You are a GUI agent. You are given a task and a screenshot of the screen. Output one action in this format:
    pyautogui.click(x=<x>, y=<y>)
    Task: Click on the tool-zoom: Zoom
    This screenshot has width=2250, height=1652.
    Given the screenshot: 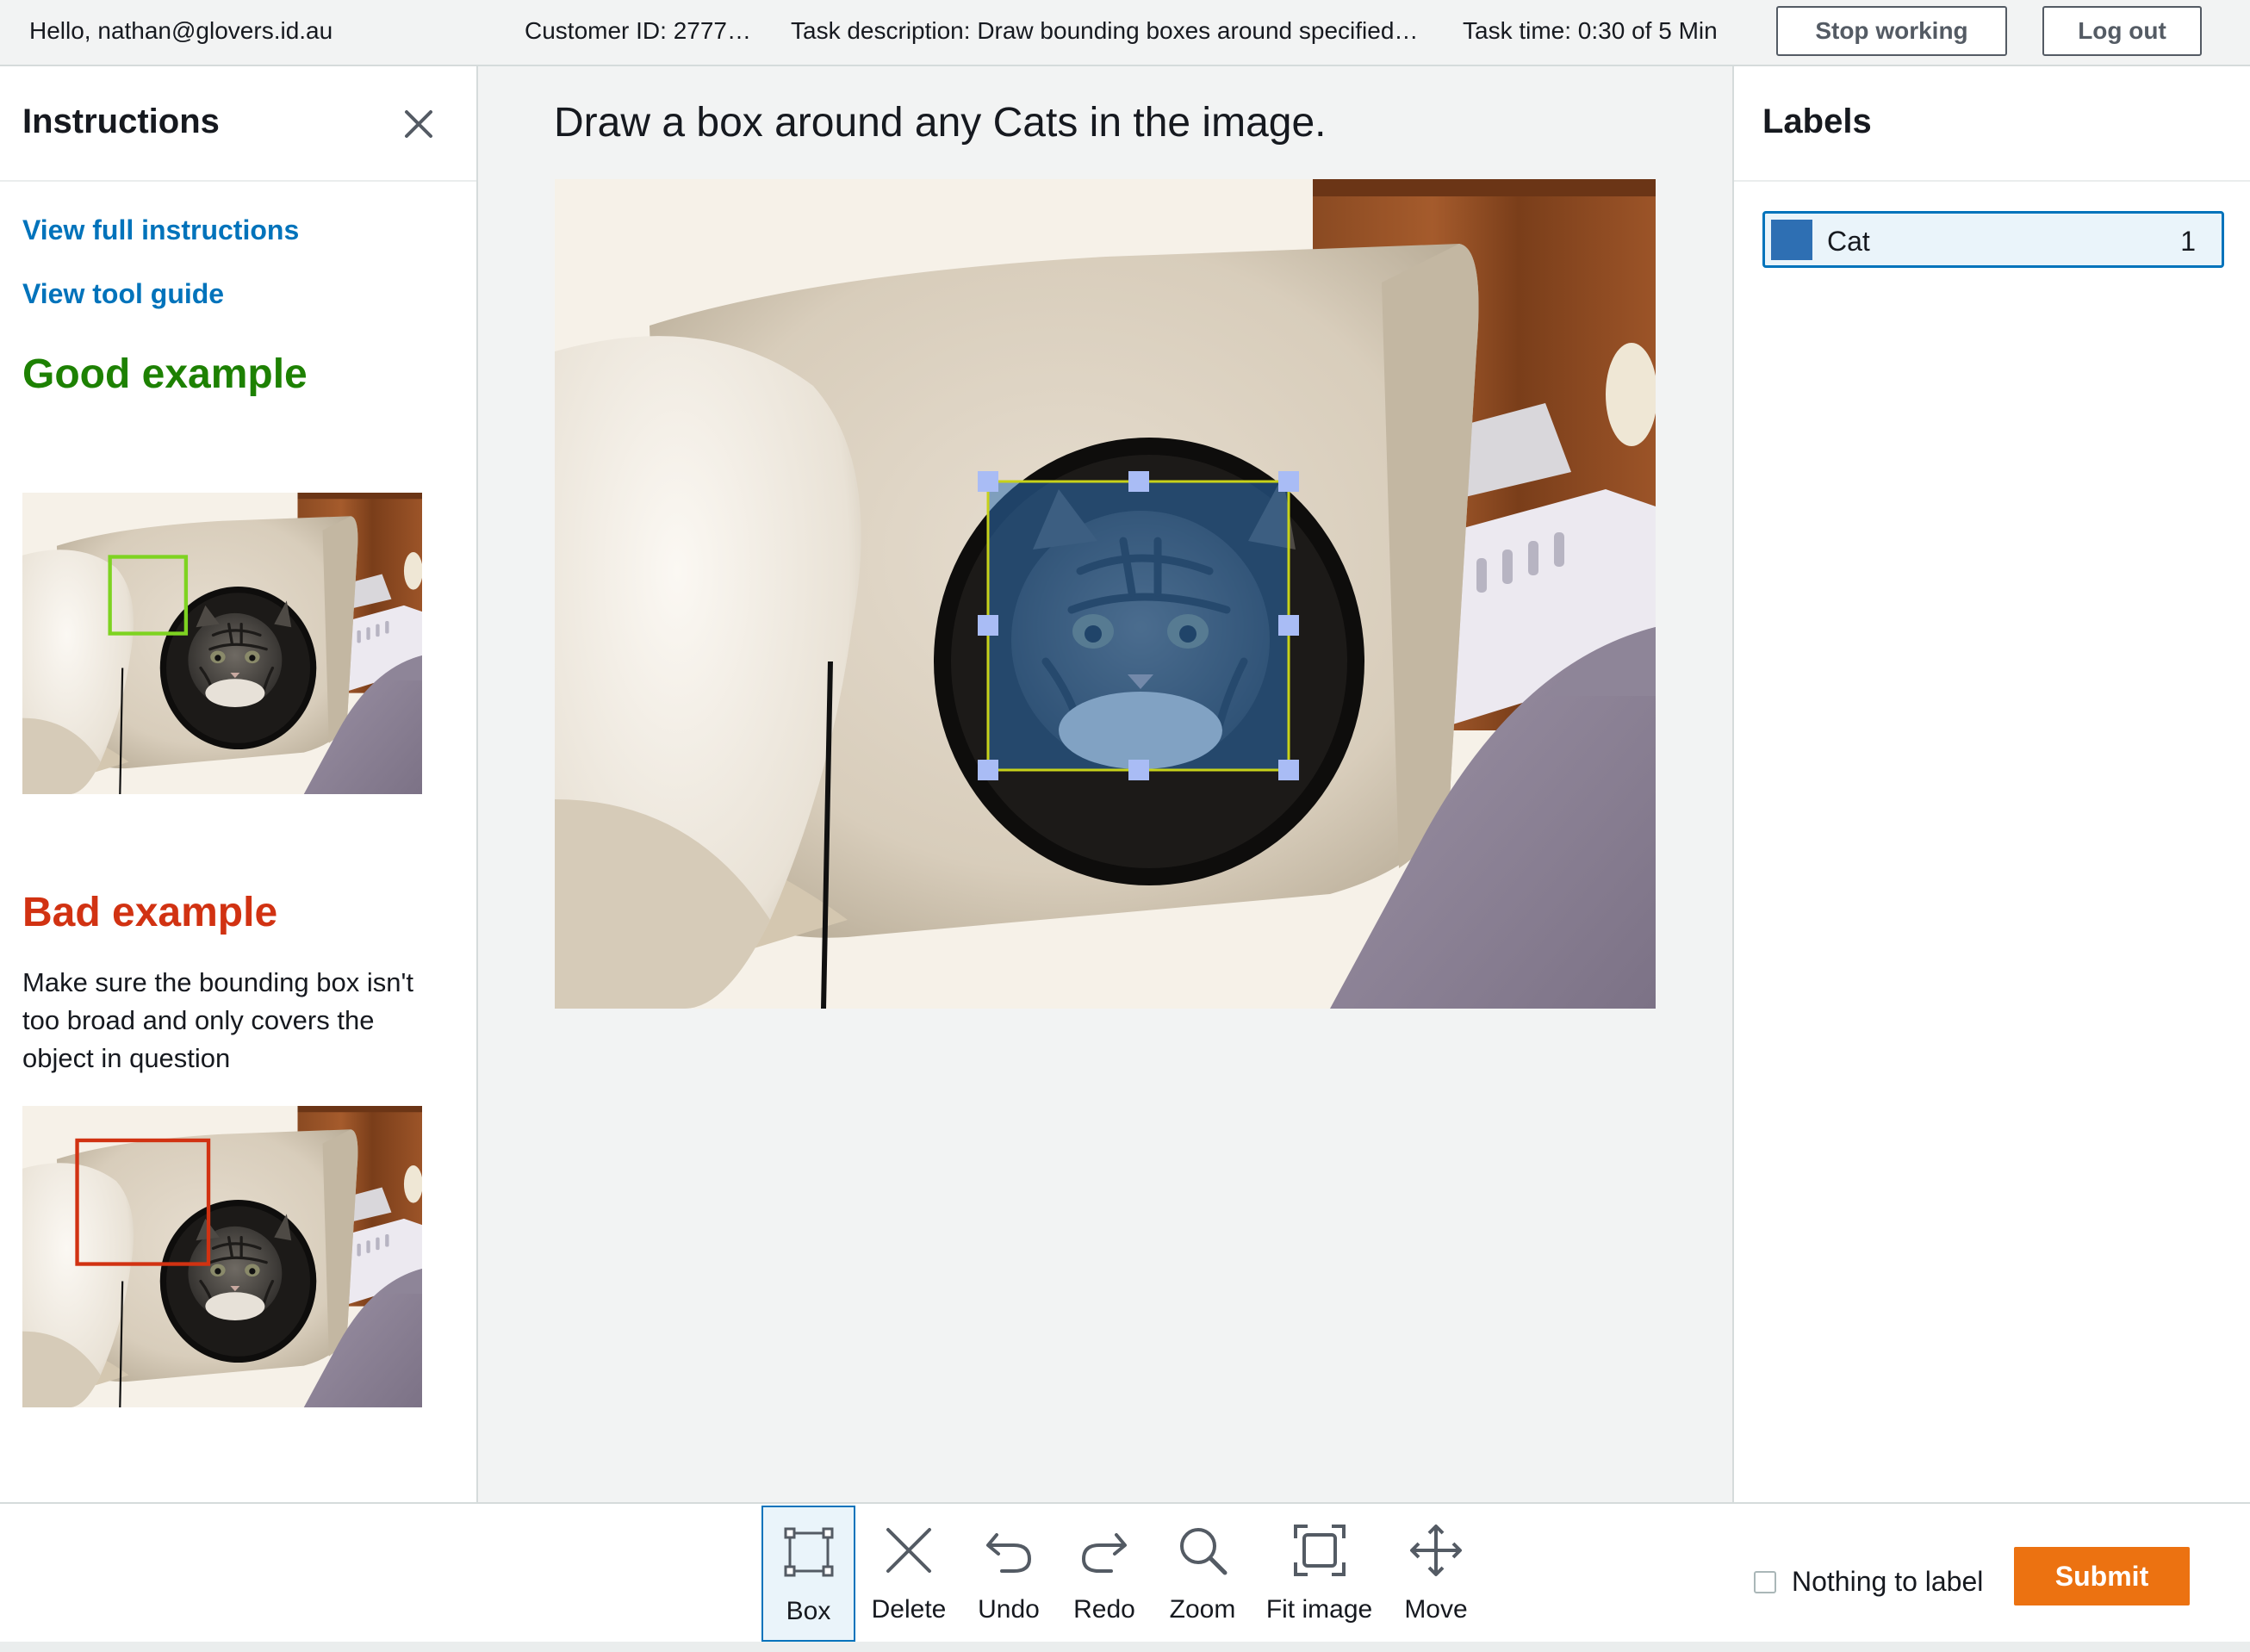 What is the action you would take?
    pyautogui.click(x=1202, y=1574)
    